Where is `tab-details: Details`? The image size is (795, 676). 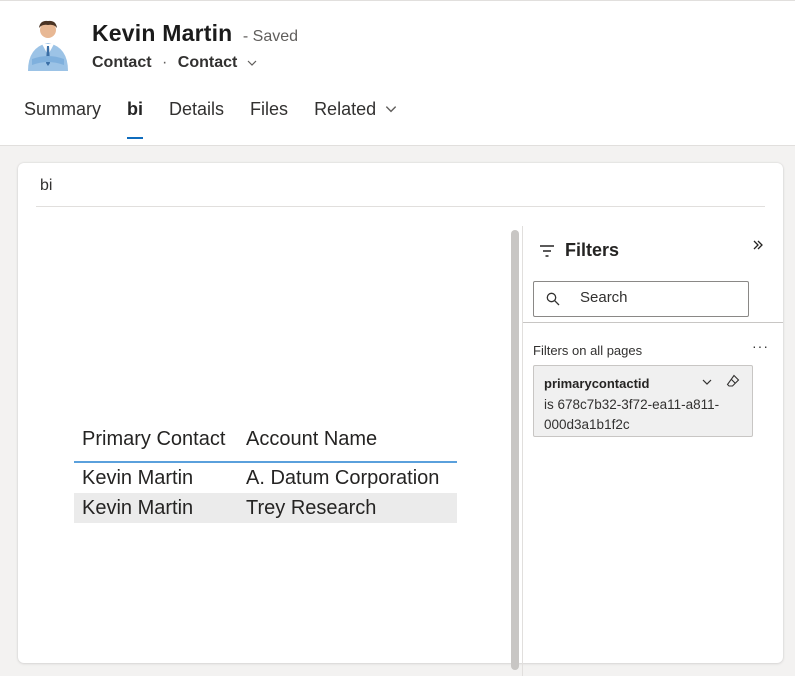
tab-details: Details is located at coordinates (196, 119).